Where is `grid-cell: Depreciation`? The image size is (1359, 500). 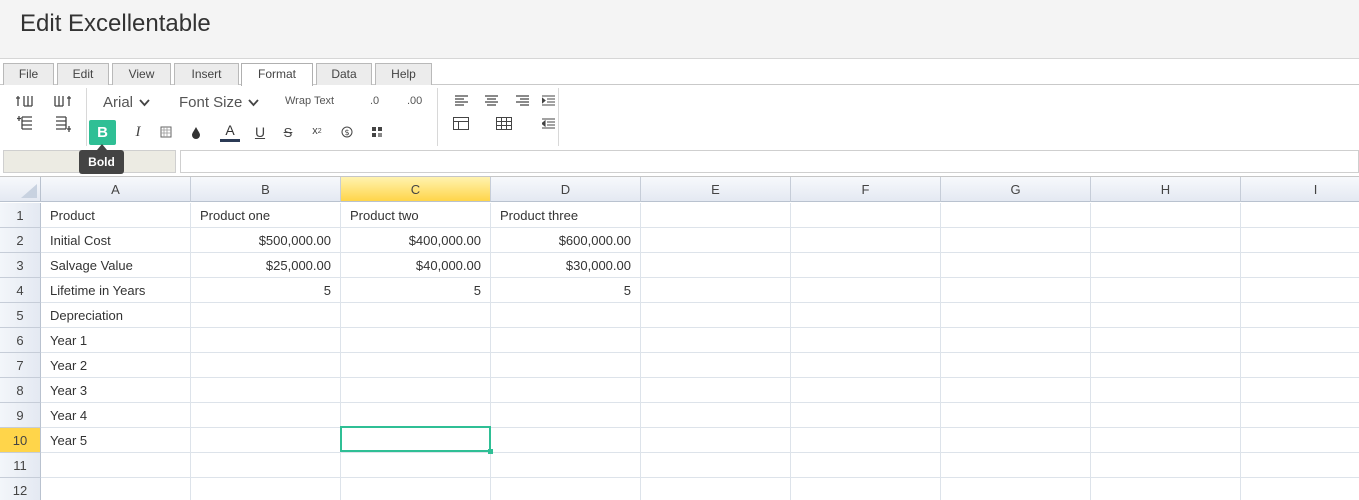
grid-cell: Depreciation is located at coordinates (116, 315).